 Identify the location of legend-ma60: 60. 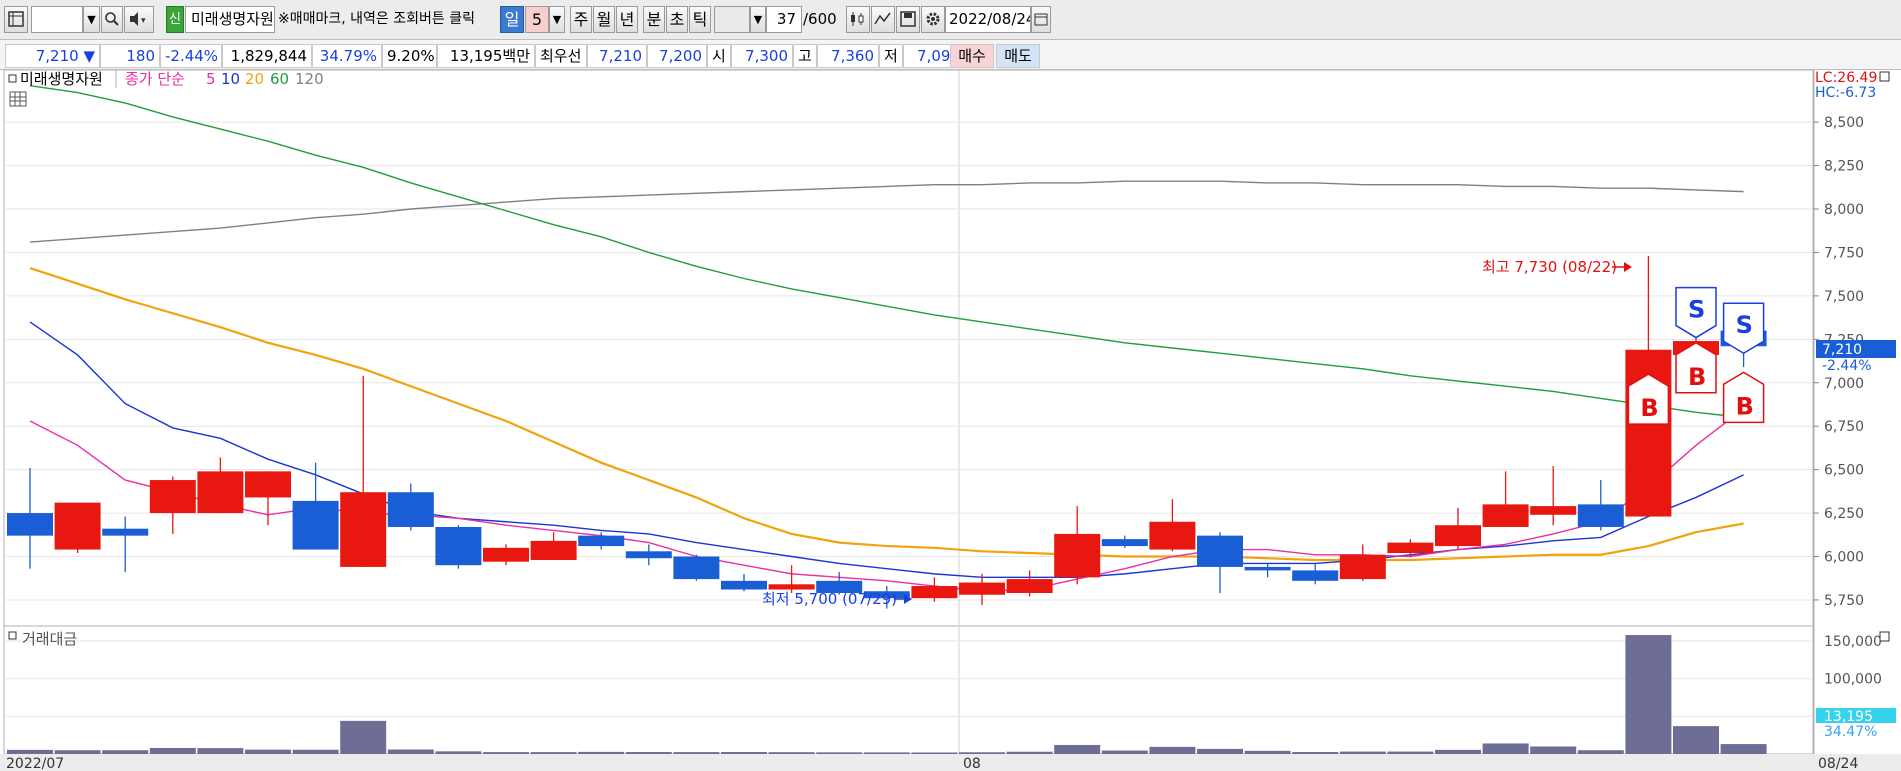
(279, 79).